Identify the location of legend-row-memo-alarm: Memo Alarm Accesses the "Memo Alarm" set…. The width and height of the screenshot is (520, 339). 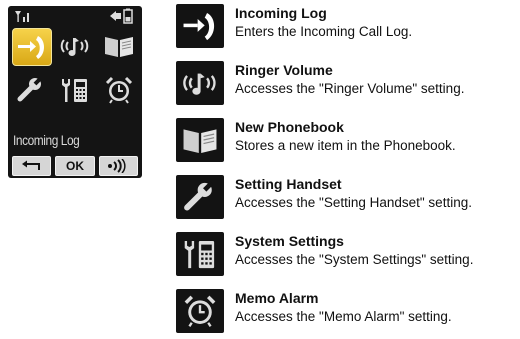
(348, 311).